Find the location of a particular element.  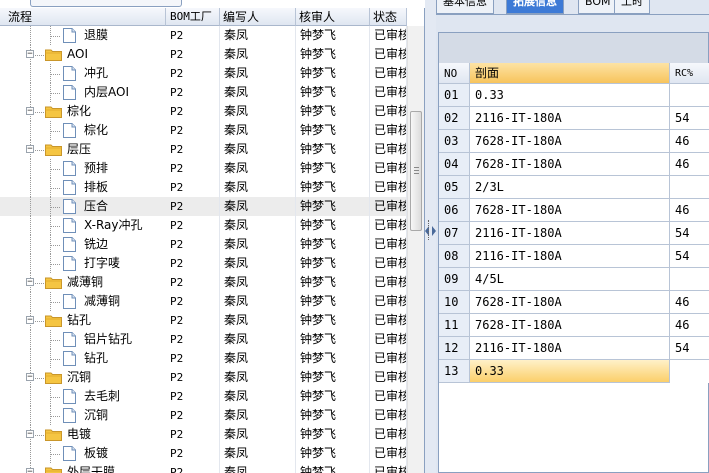

stackup-row: 06 7628-IT-180A 46 is located at coordinates (574, 210).